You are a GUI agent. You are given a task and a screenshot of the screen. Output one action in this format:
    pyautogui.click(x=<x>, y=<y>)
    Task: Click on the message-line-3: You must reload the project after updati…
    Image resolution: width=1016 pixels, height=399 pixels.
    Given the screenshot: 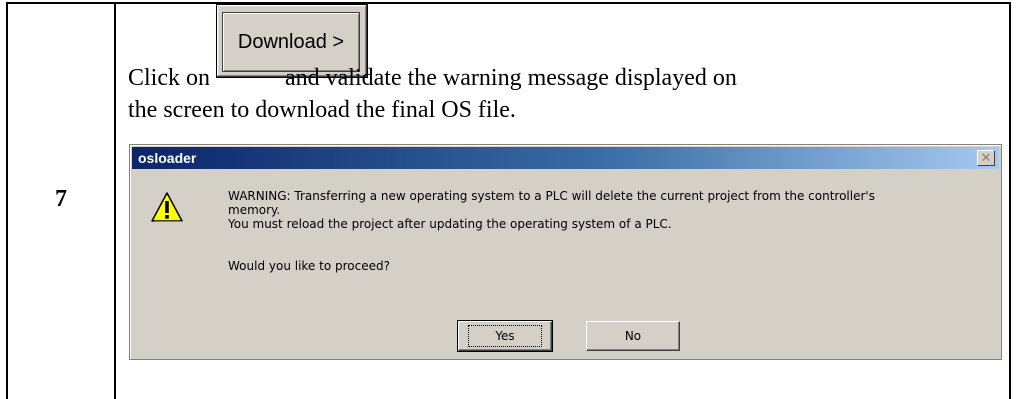 What is the action you would take?
    pyautogui.click(x=450, y=224)
    